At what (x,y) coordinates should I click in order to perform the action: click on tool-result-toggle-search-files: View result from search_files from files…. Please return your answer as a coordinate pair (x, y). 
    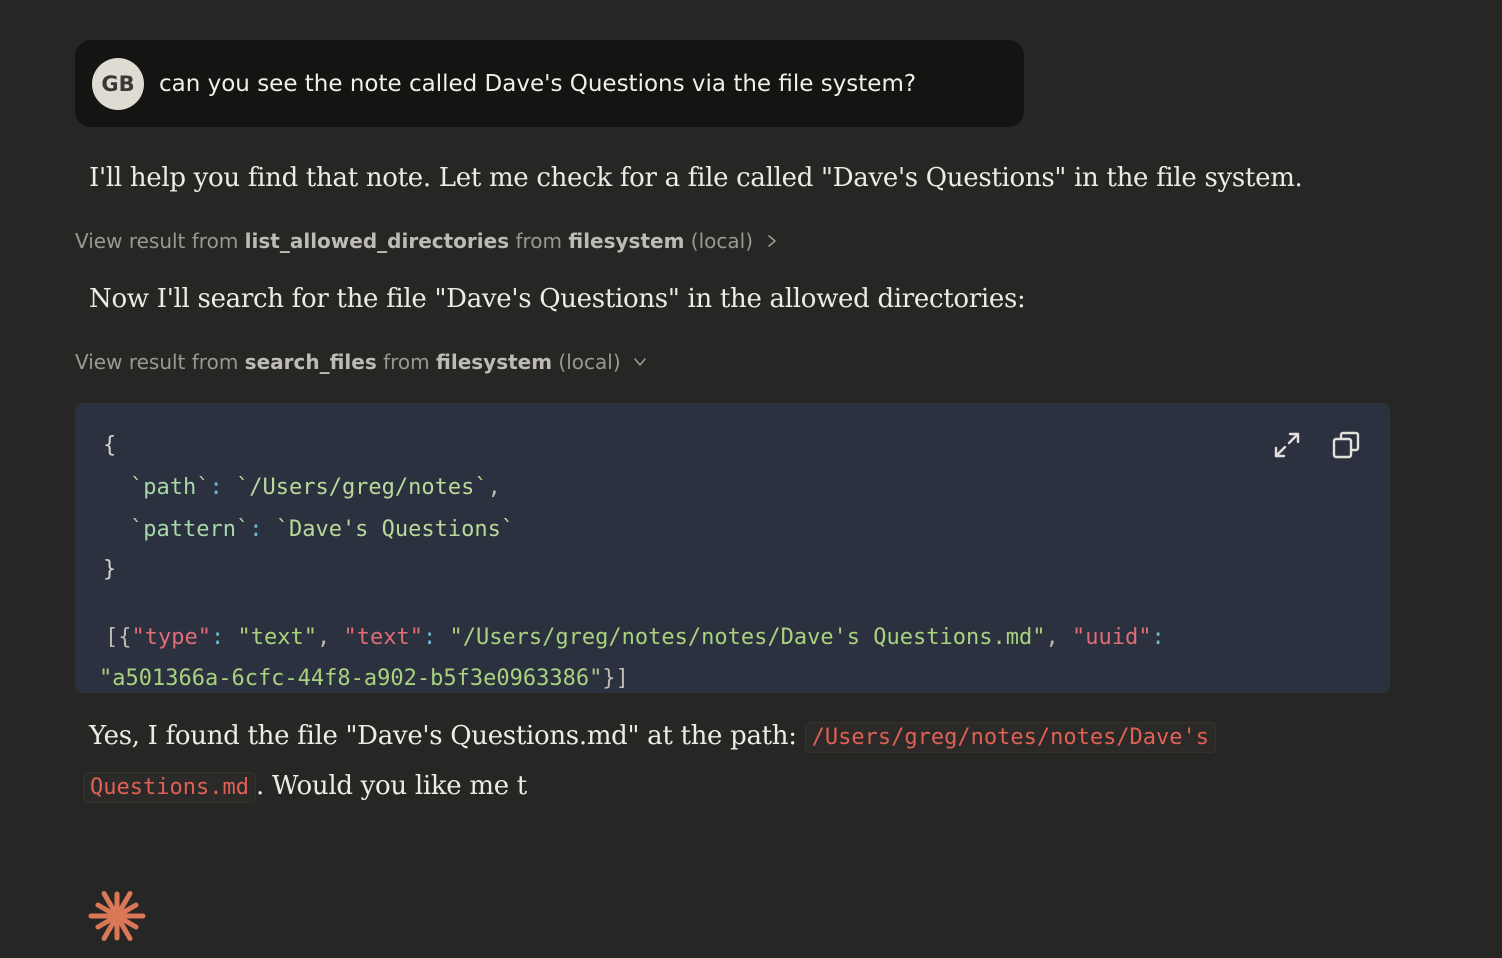
    Looking at the image, I should click on (361, 362).